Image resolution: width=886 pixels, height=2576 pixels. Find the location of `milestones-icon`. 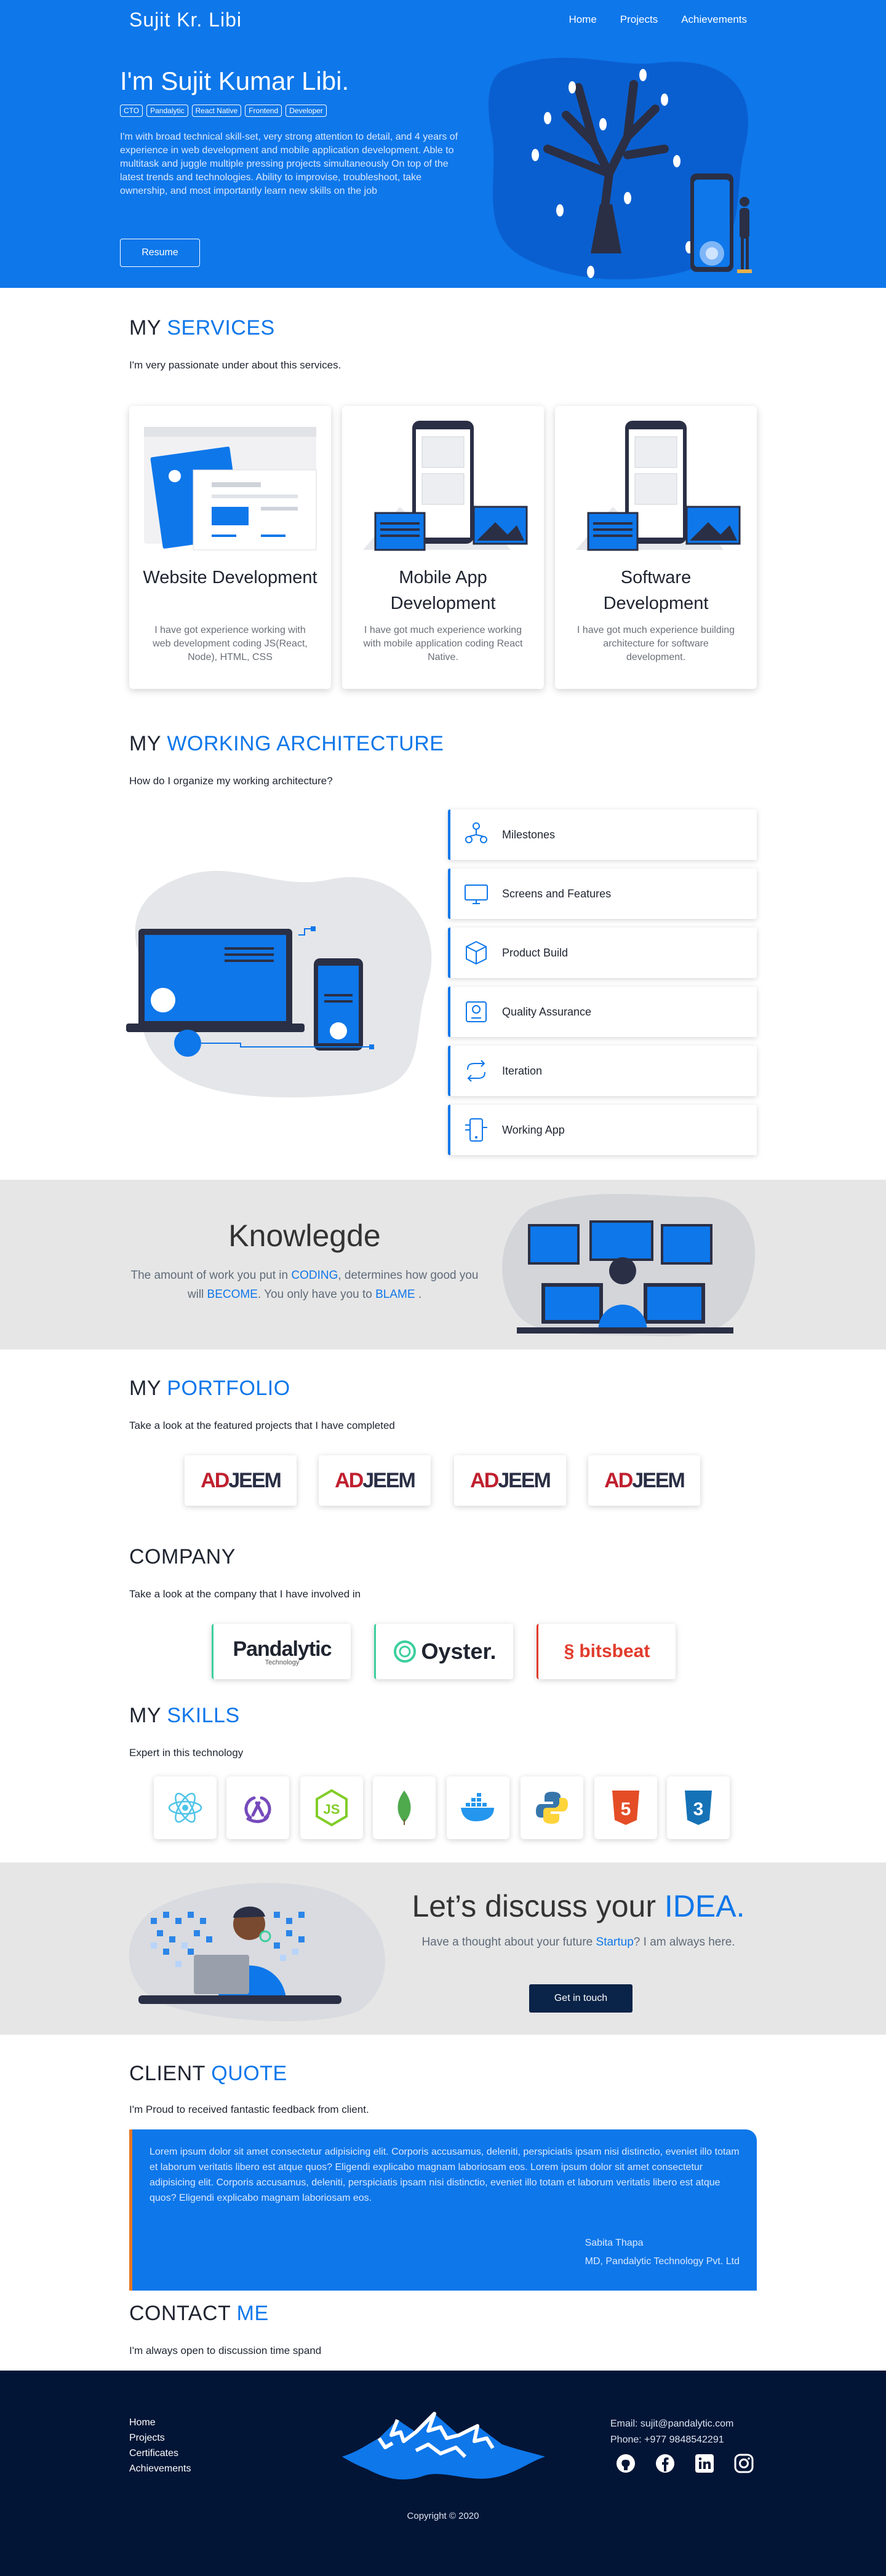

milestones-icon is located at coordinates (476, 832).